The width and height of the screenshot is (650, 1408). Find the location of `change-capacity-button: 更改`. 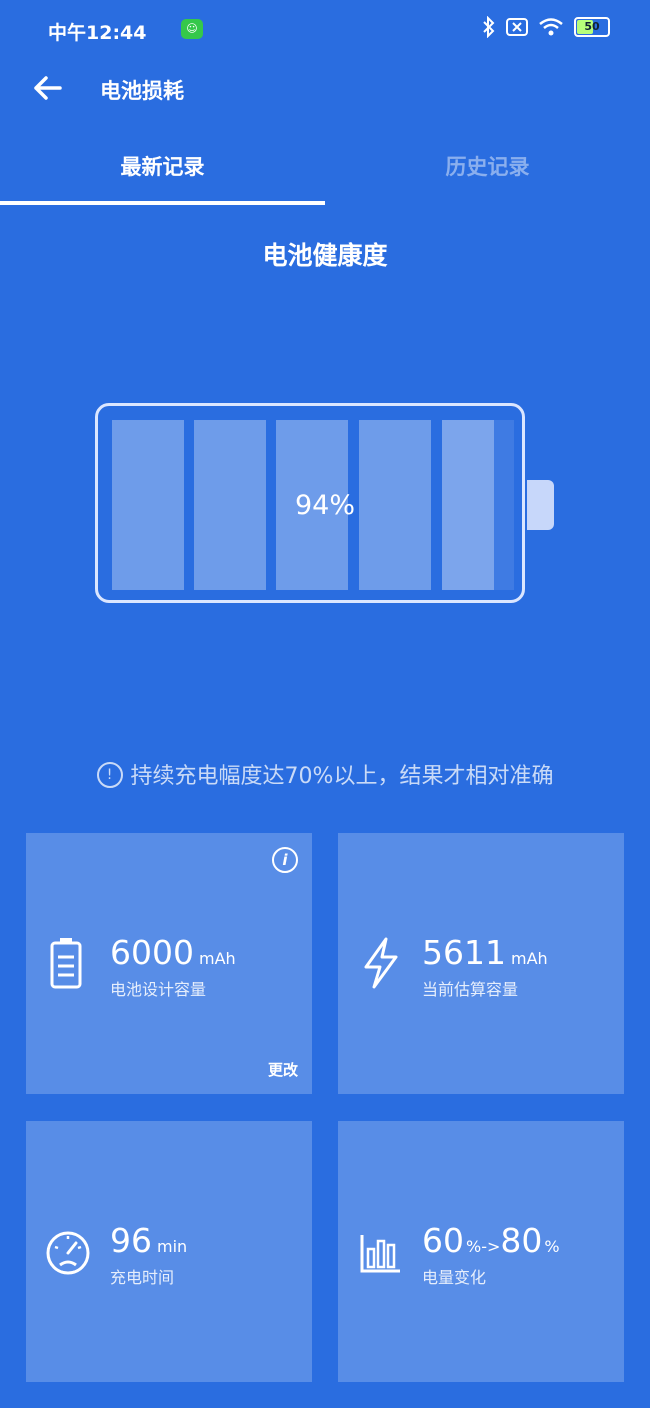

change-capacity-button: 更改 is located at coordinates (283, 1069).